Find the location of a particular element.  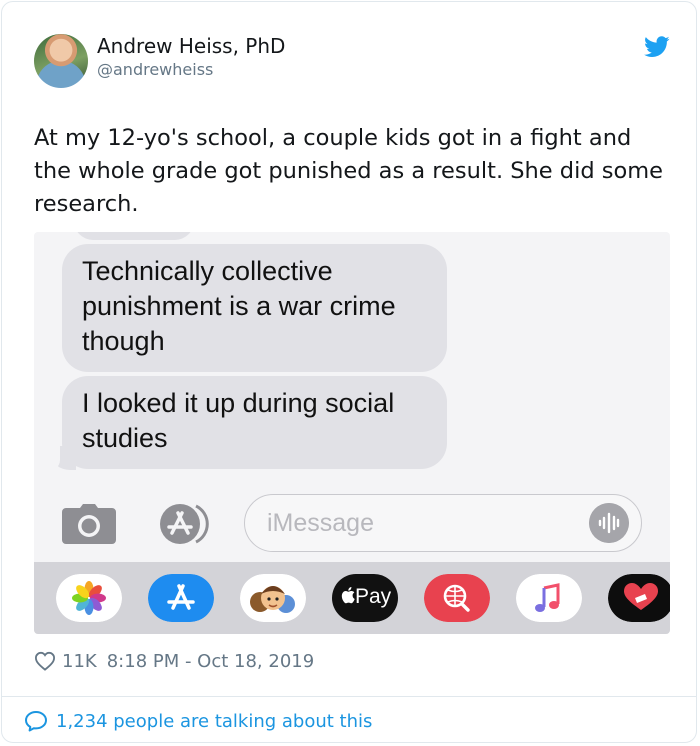

heart-icon is located at coordinates (45, 661).